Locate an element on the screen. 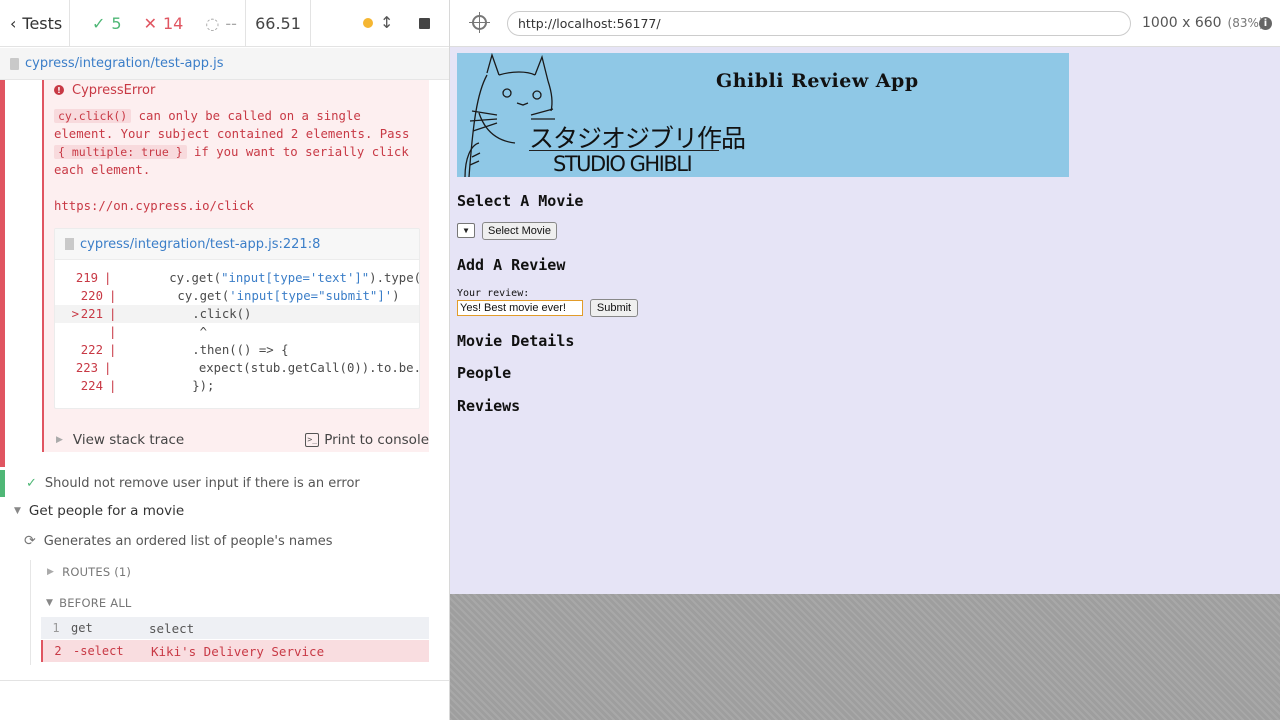 Image resolution: width=1280 pixels, height=720 pixels. url-display: http://localhost:56177/ is located at coordinates (819, 23).